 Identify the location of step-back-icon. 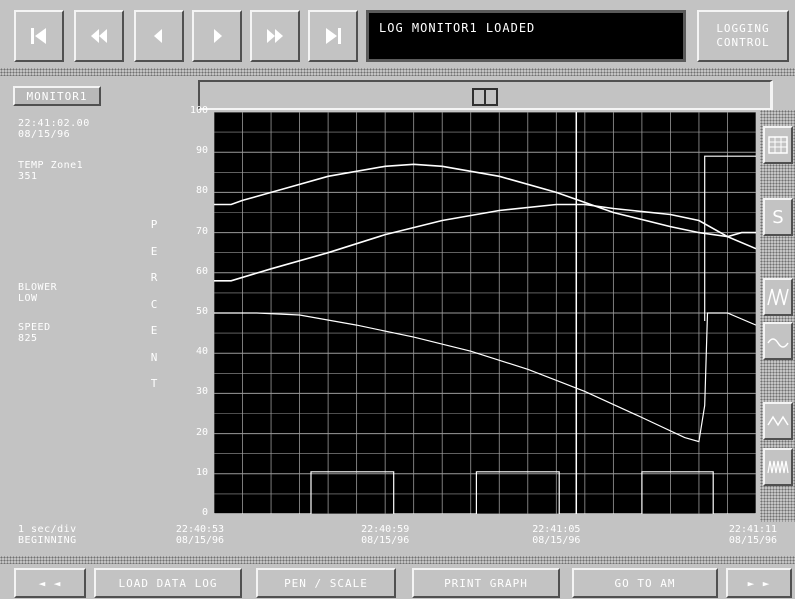
(158, 36).